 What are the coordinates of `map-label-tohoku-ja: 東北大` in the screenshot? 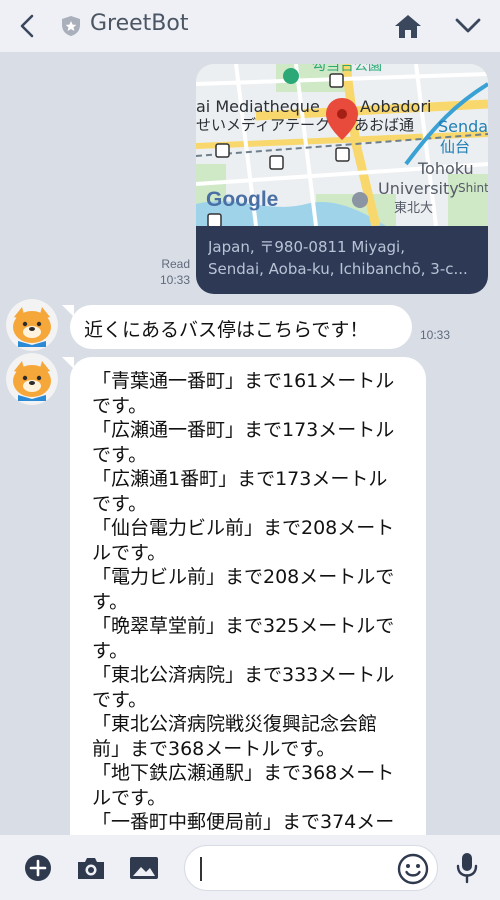 It's located at (413, 208).